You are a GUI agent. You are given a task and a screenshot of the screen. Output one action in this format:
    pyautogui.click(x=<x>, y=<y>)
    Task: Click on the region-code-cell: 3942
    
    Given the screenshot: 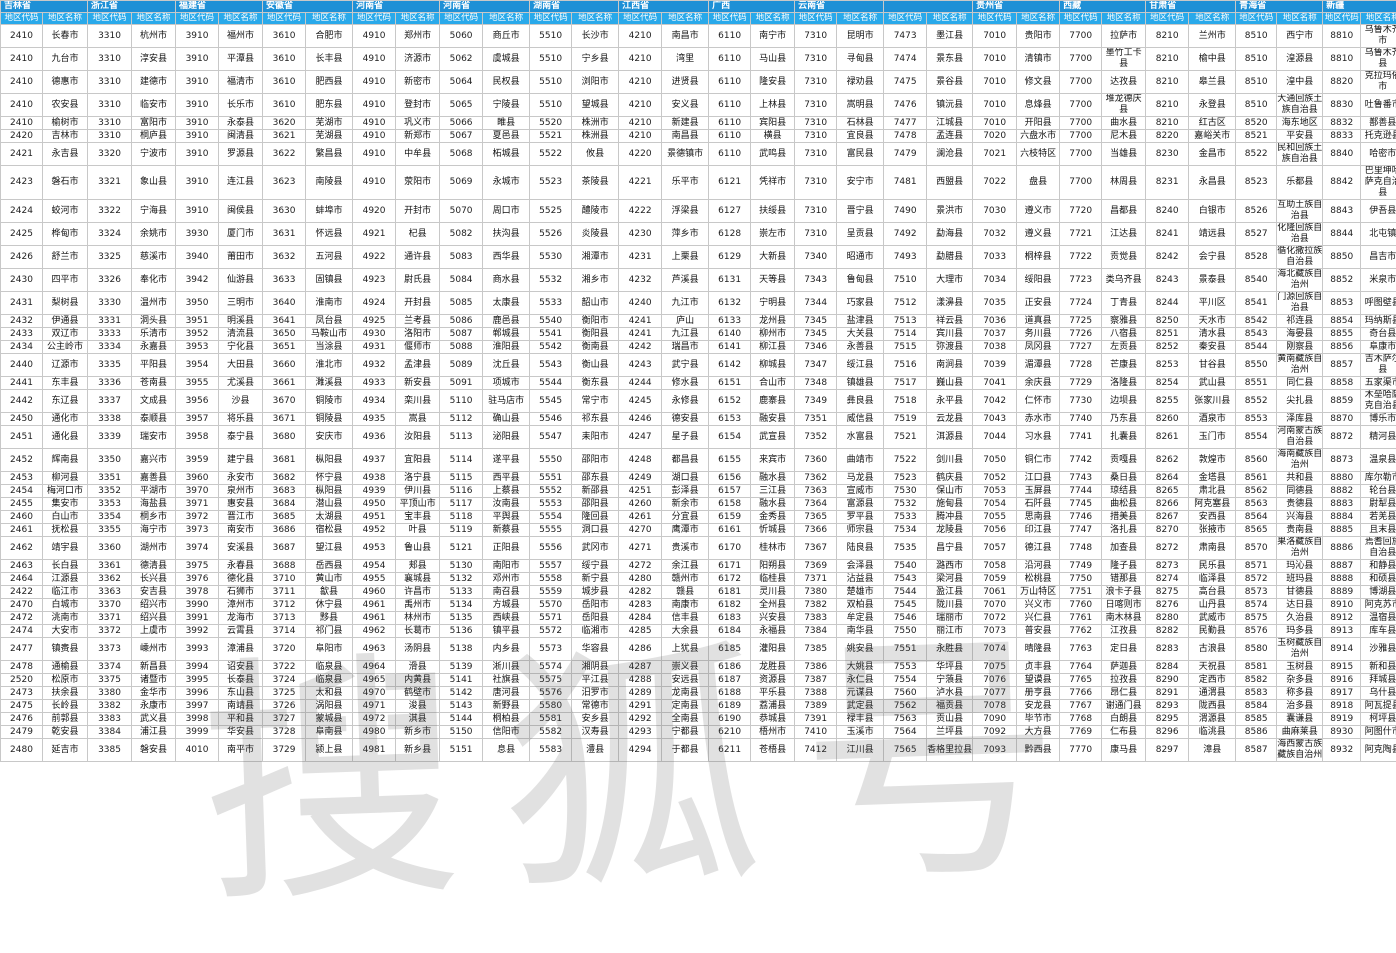 What is the action you would take?
    pyautogui.click(x=197, y=280)
    